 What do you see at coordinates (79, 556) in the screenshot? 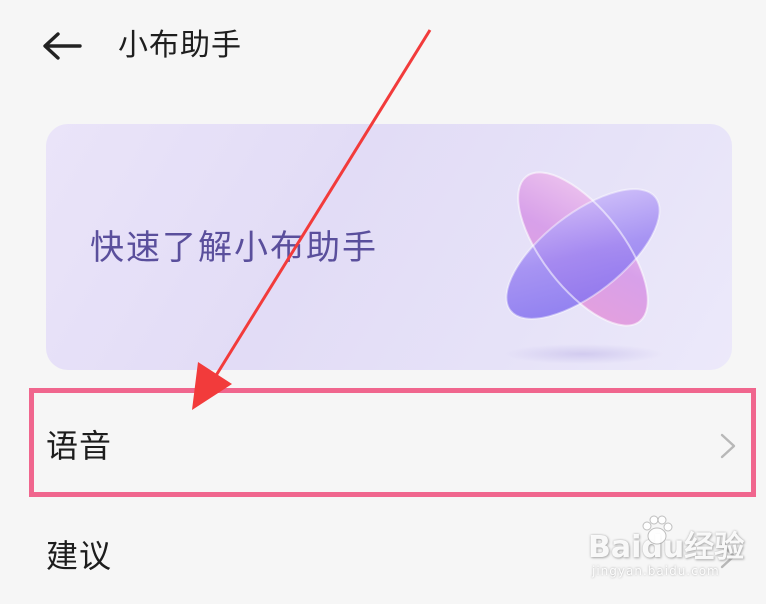
I see `list-item-label: 建议` at bounding box center [79, 556].